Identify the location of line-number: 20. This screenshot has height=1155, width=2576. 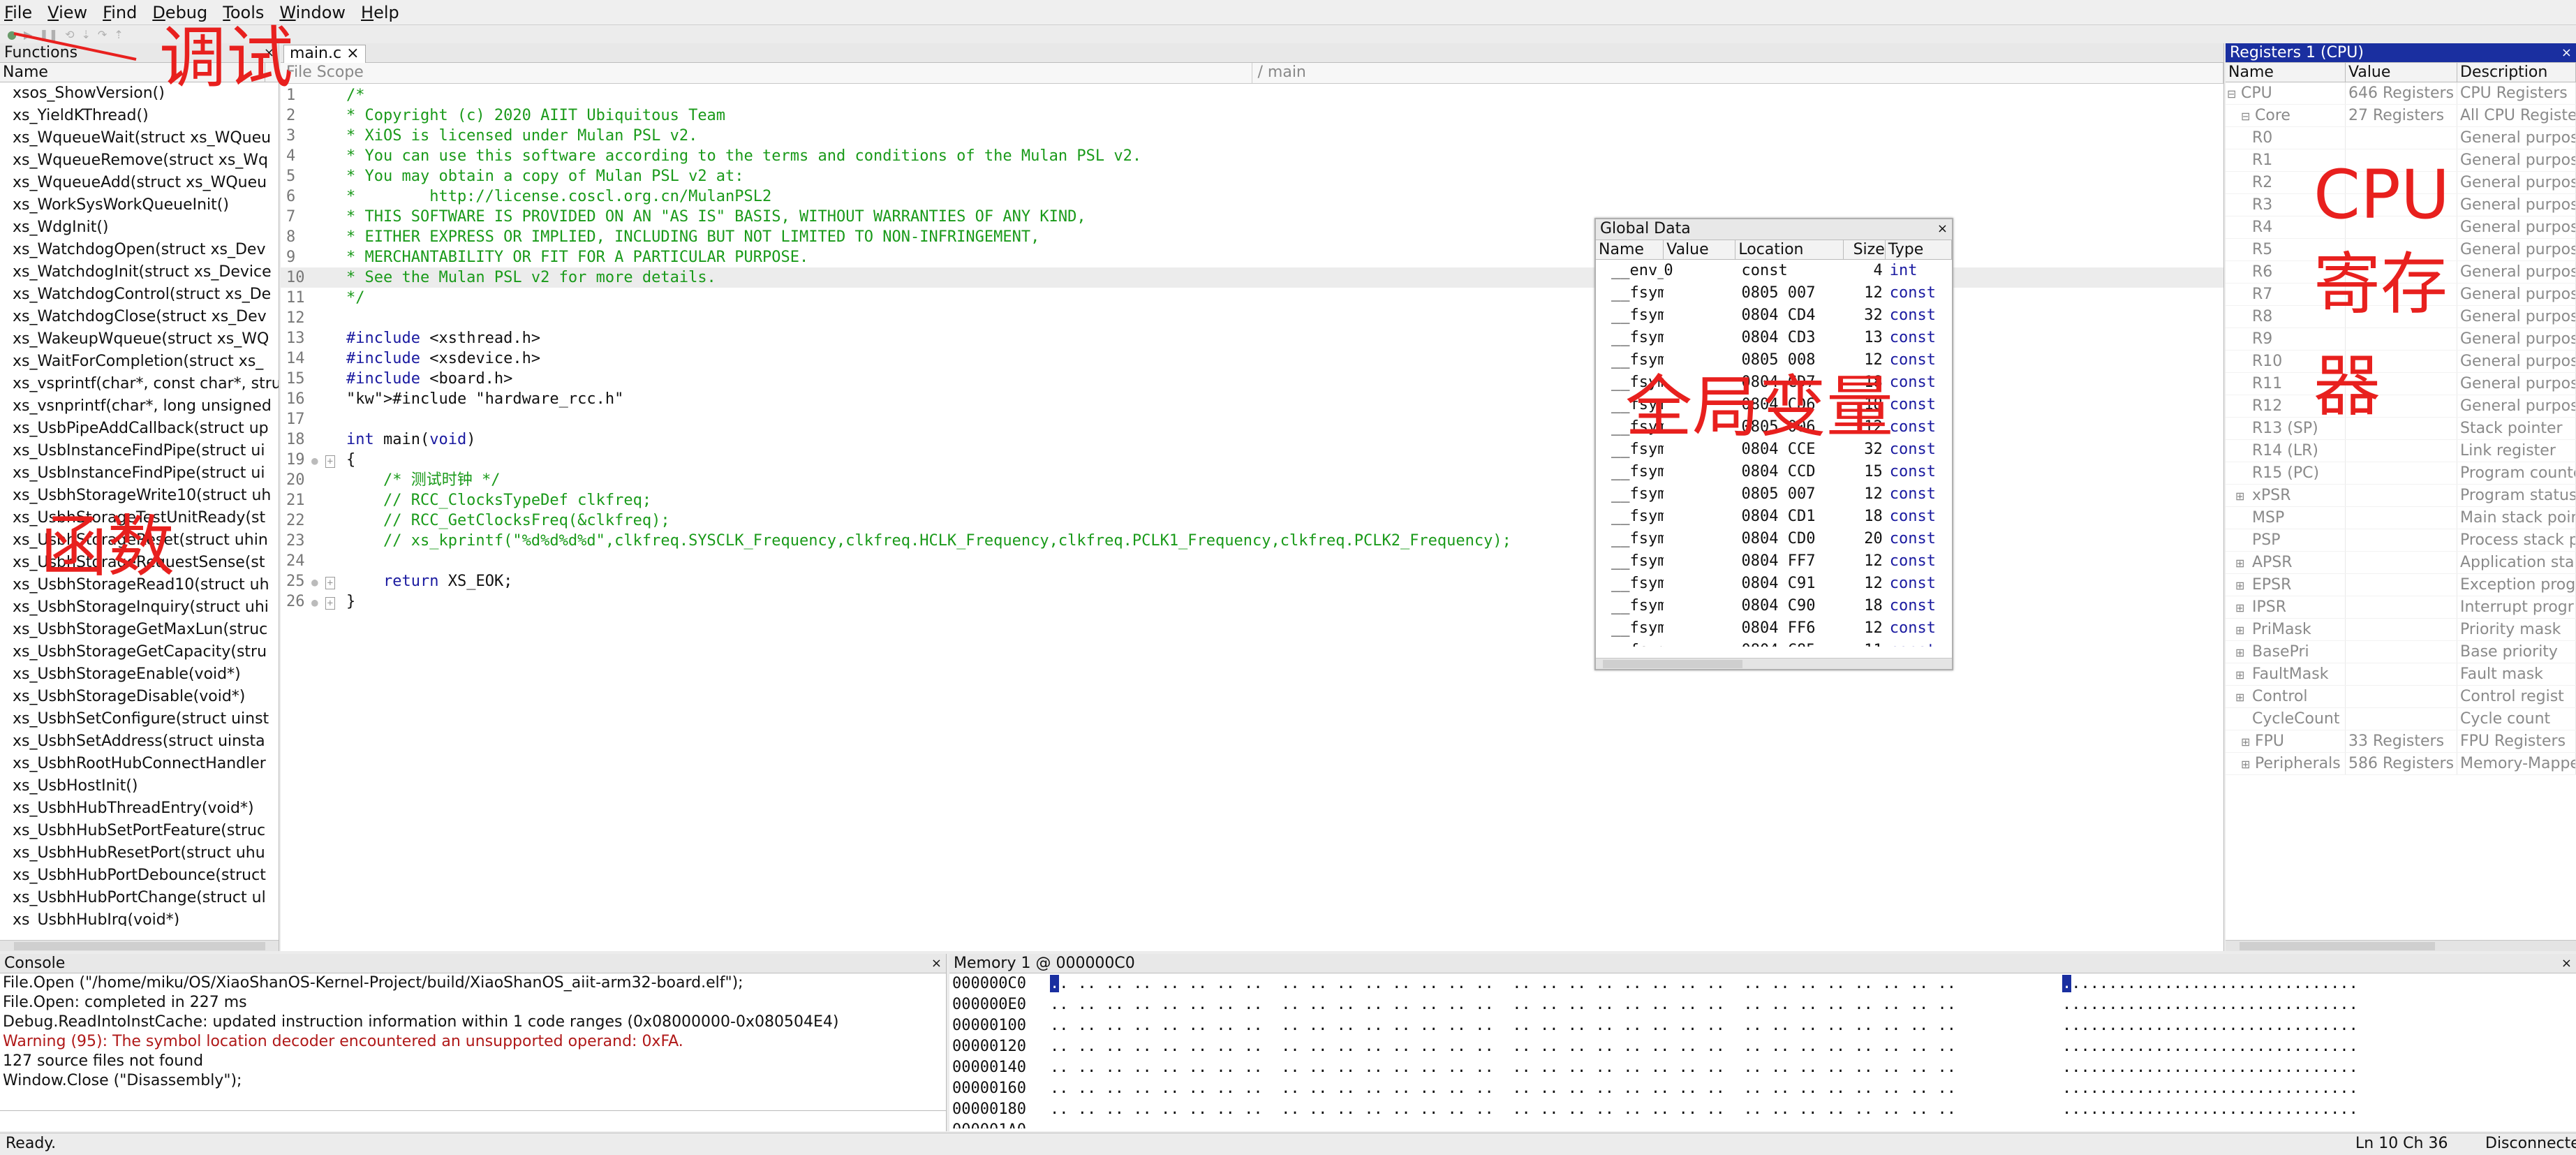
(296, 480).